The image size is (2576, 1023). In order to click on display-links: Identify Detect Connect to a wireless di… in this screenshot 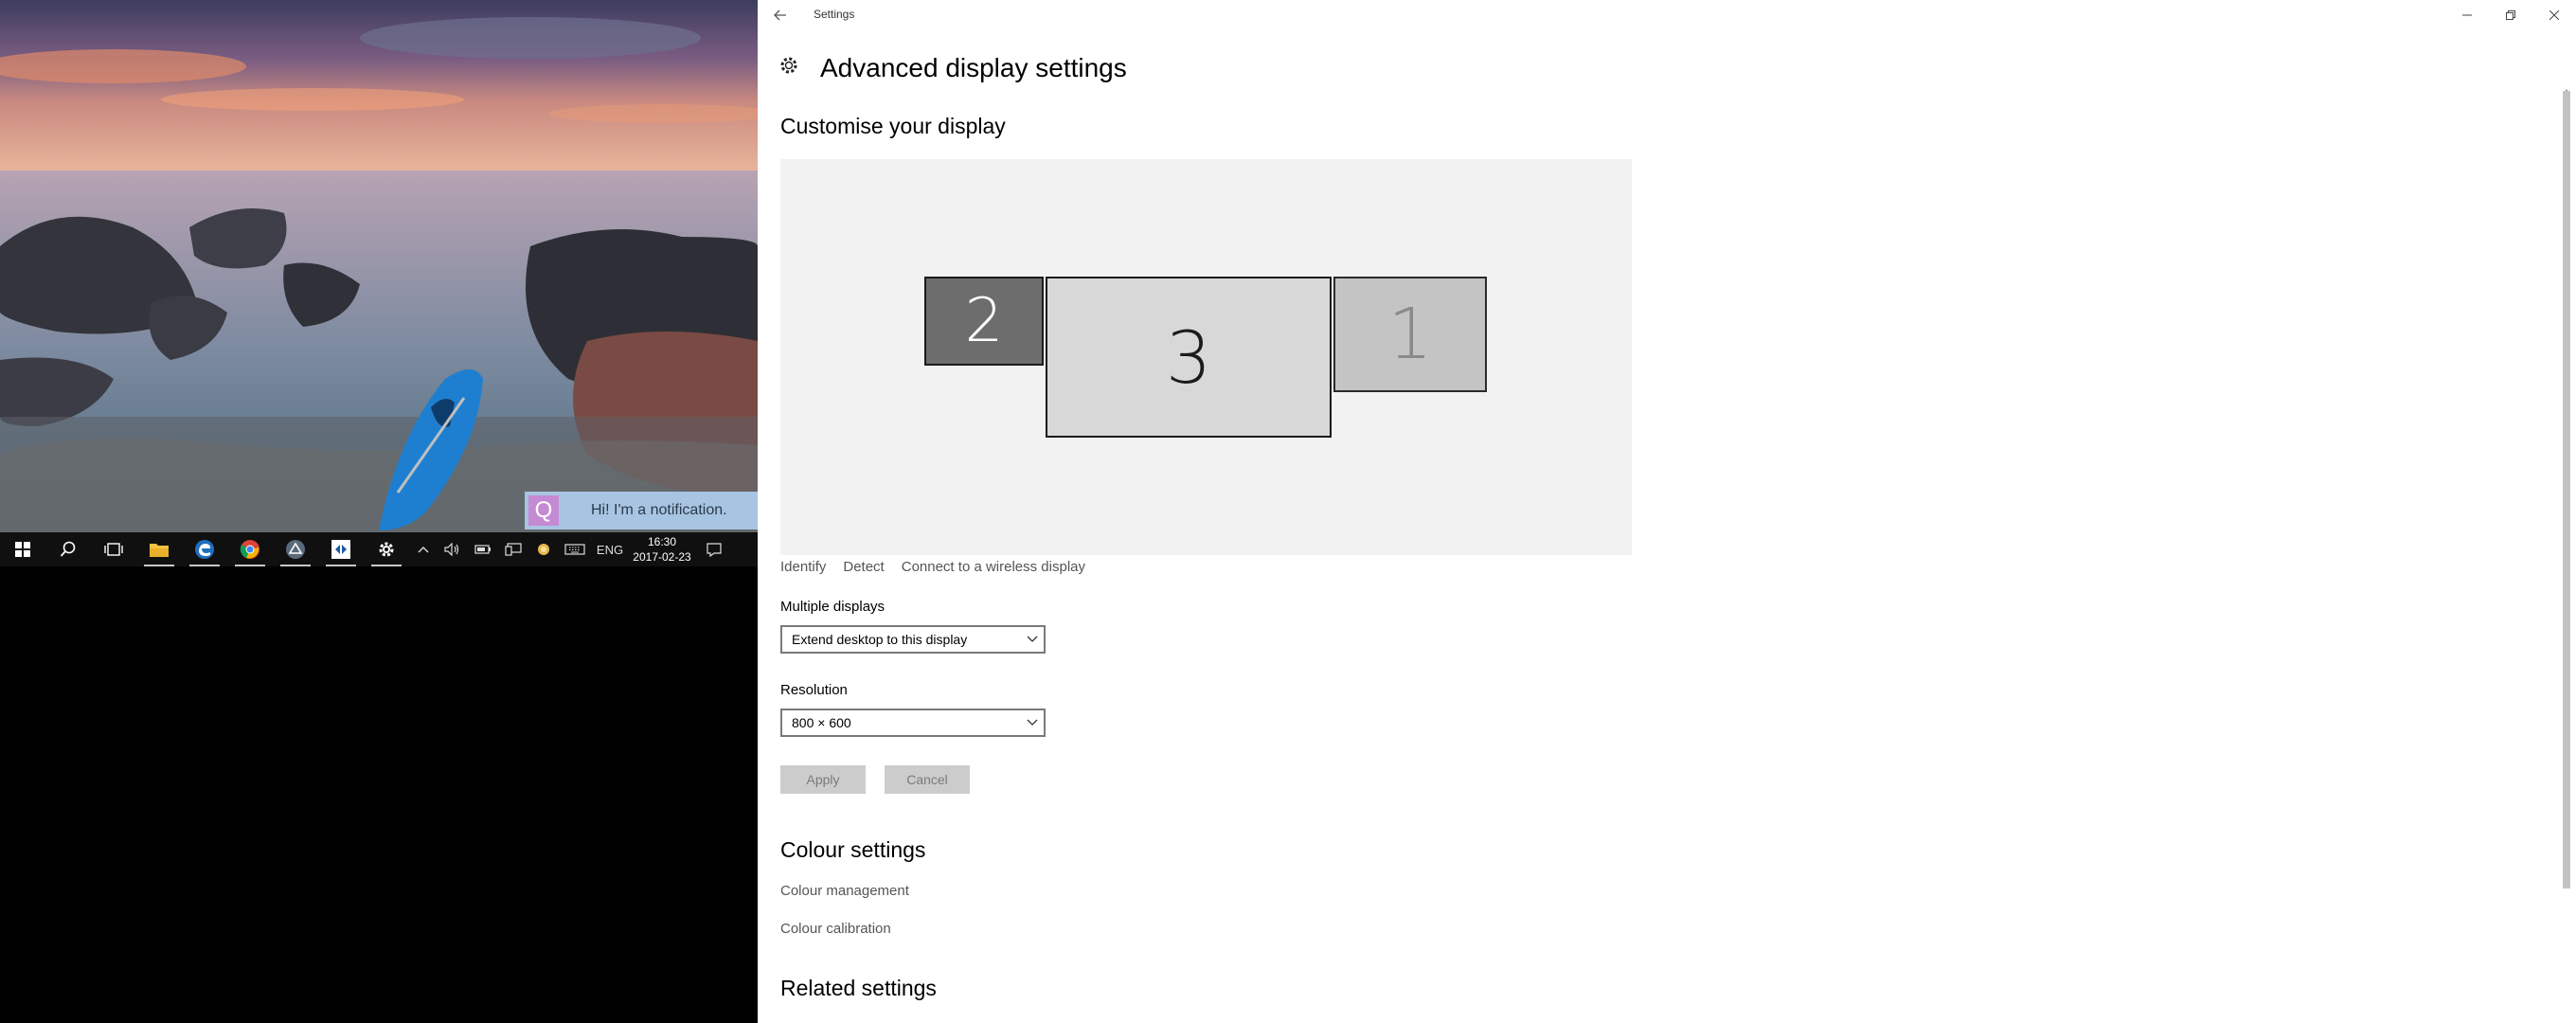, I will do `click(932, 567)`.